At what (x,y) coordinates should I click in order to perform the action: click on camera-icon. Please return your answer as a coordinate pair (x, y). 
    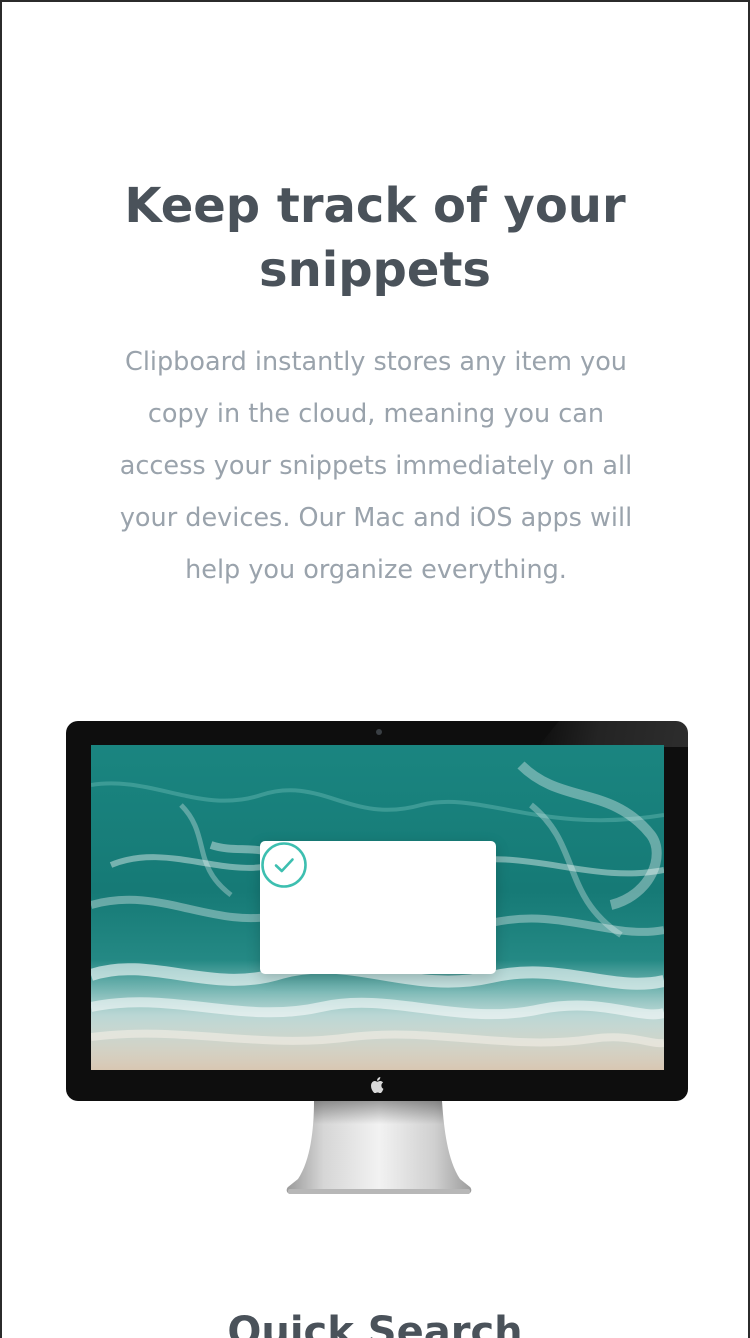
    Looking at the image, I should click on (379, 732).